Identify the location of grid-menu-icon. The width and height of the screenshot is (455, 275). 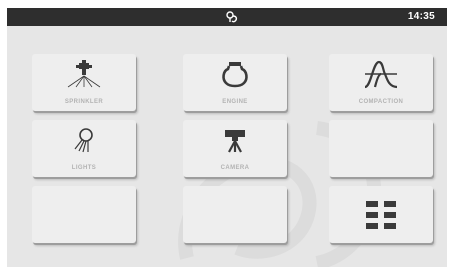
(381, 215).